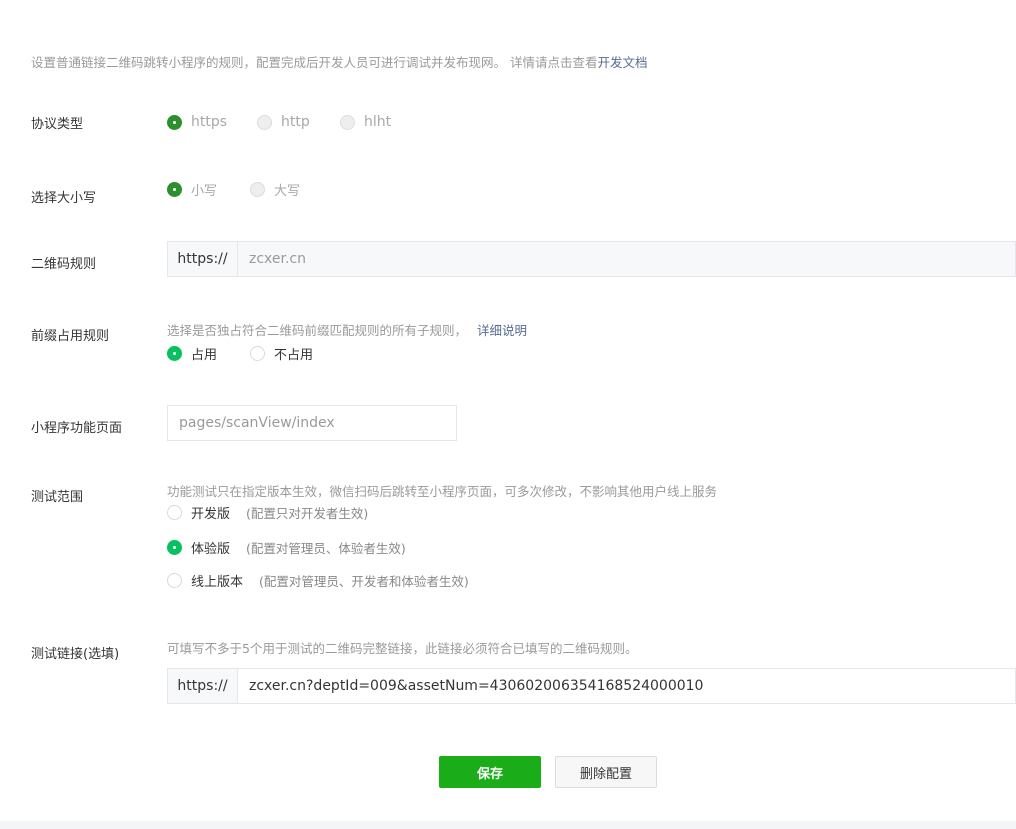 This screenshot has width=1016, height=829. I want to click on qr-rule-prefix: https://, so click(203, 259).